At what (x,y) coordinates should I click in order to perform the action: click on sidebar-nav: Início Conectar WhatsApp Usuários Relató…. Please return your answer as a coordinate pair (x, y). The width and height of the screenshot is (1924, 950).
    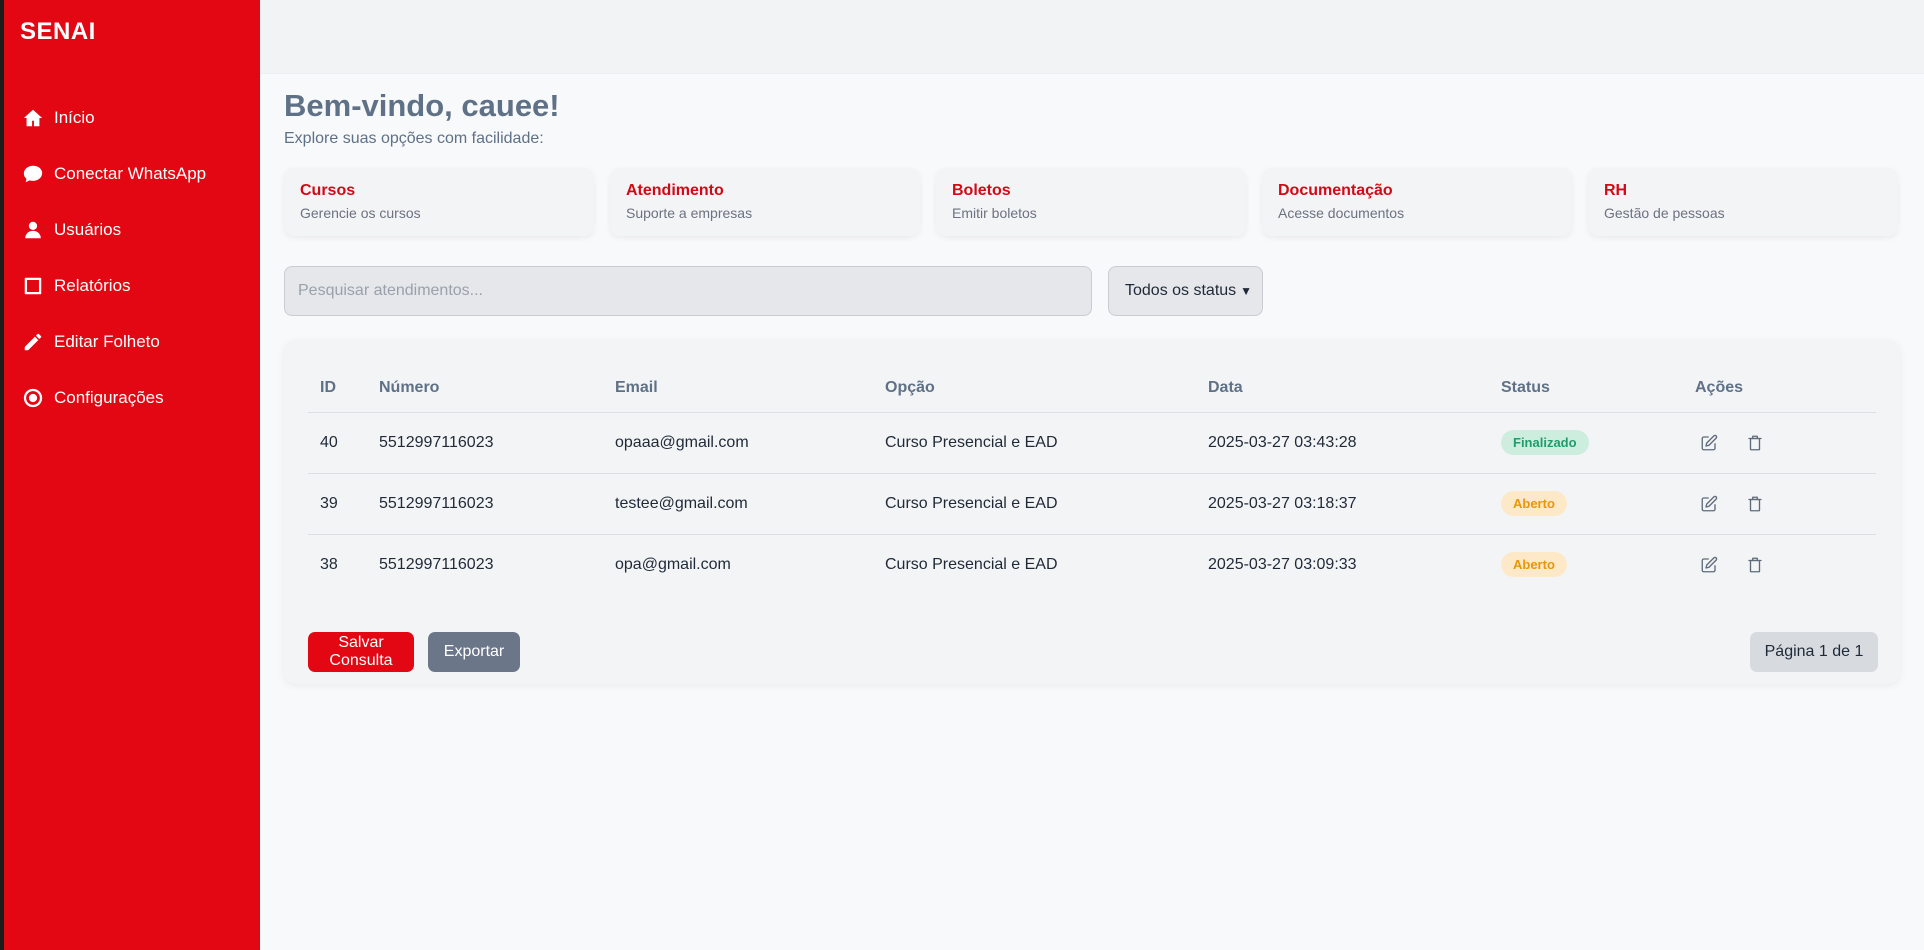
    Looking at the image, I should click on (132, 258).